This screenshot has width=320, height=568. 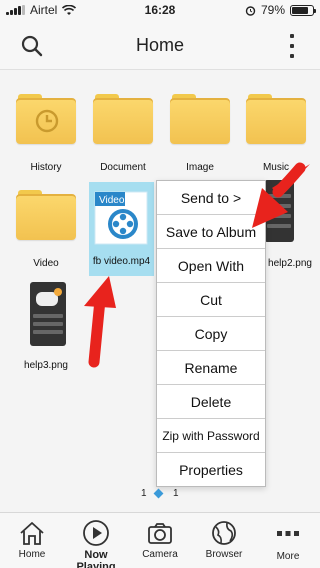 I want to click on tab-more: More, so click(x=288, y=540).